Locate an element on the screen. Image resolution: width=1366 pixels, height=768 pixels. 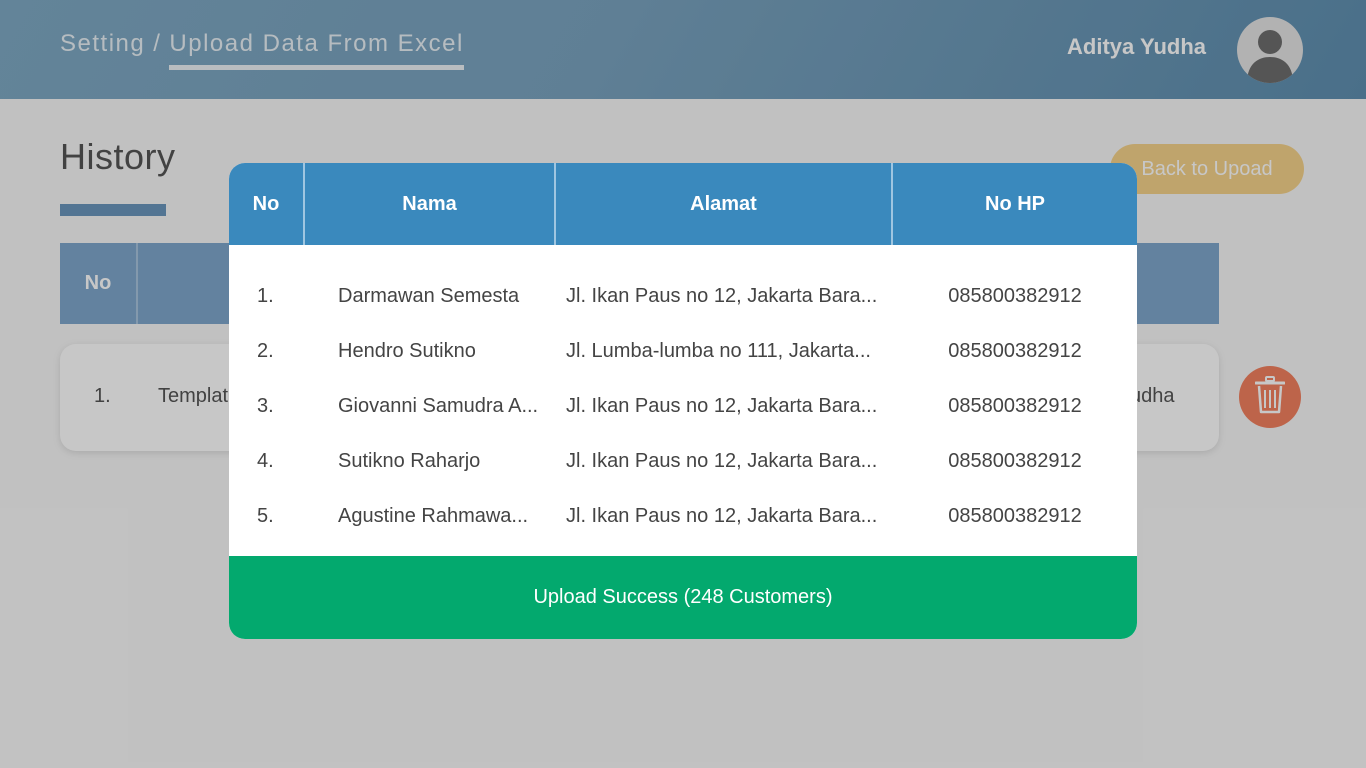
header-no: No is located at coordinates (267, 204).